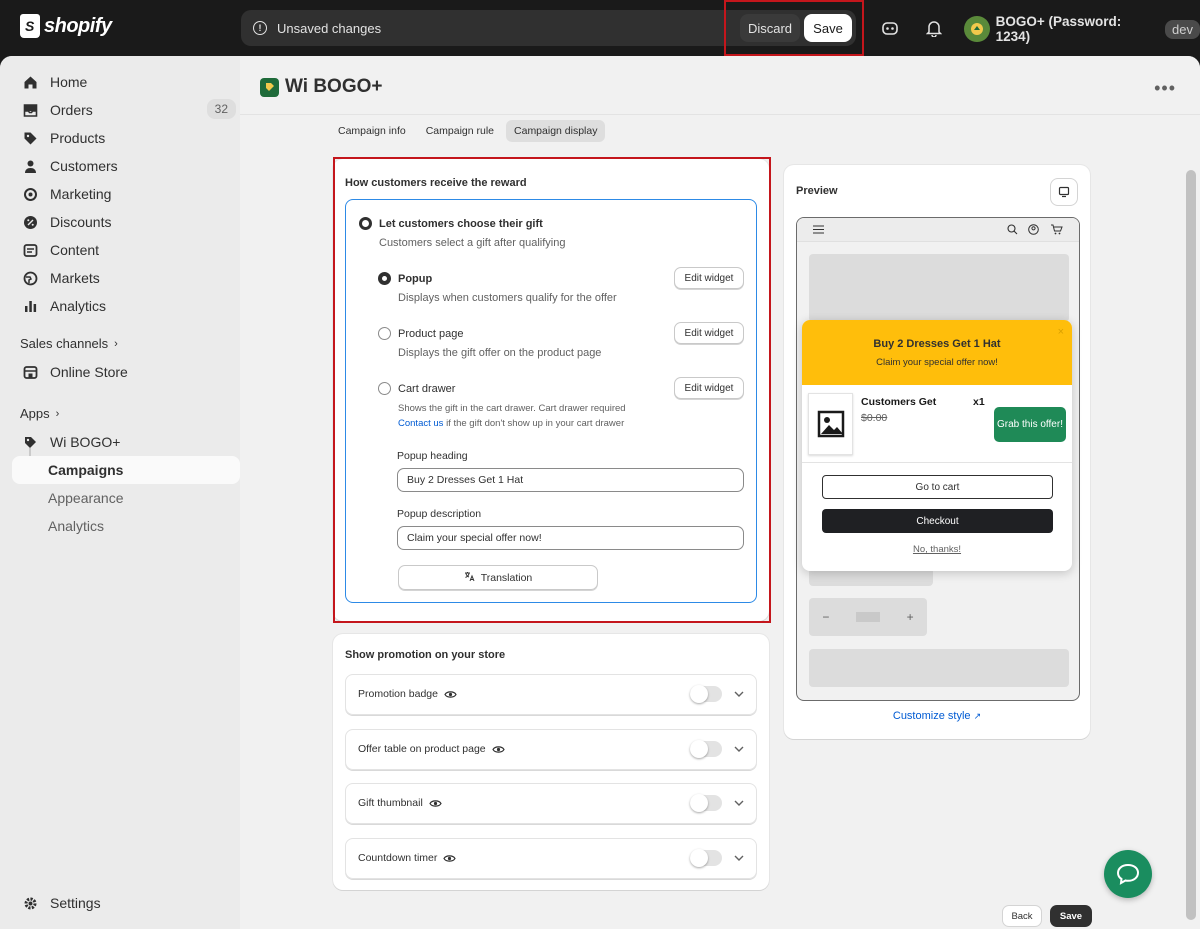 The image size is (1200, 929). I want to click on offer-table-row: Offer table on product page, so click(551, 749).